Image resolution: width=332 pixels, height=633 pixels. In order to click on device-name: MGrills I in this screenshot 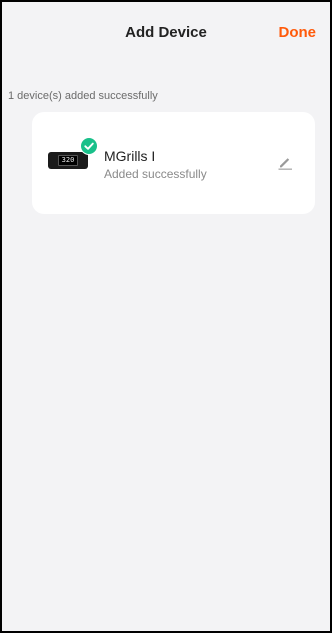, I will do `click(130, 156)`.